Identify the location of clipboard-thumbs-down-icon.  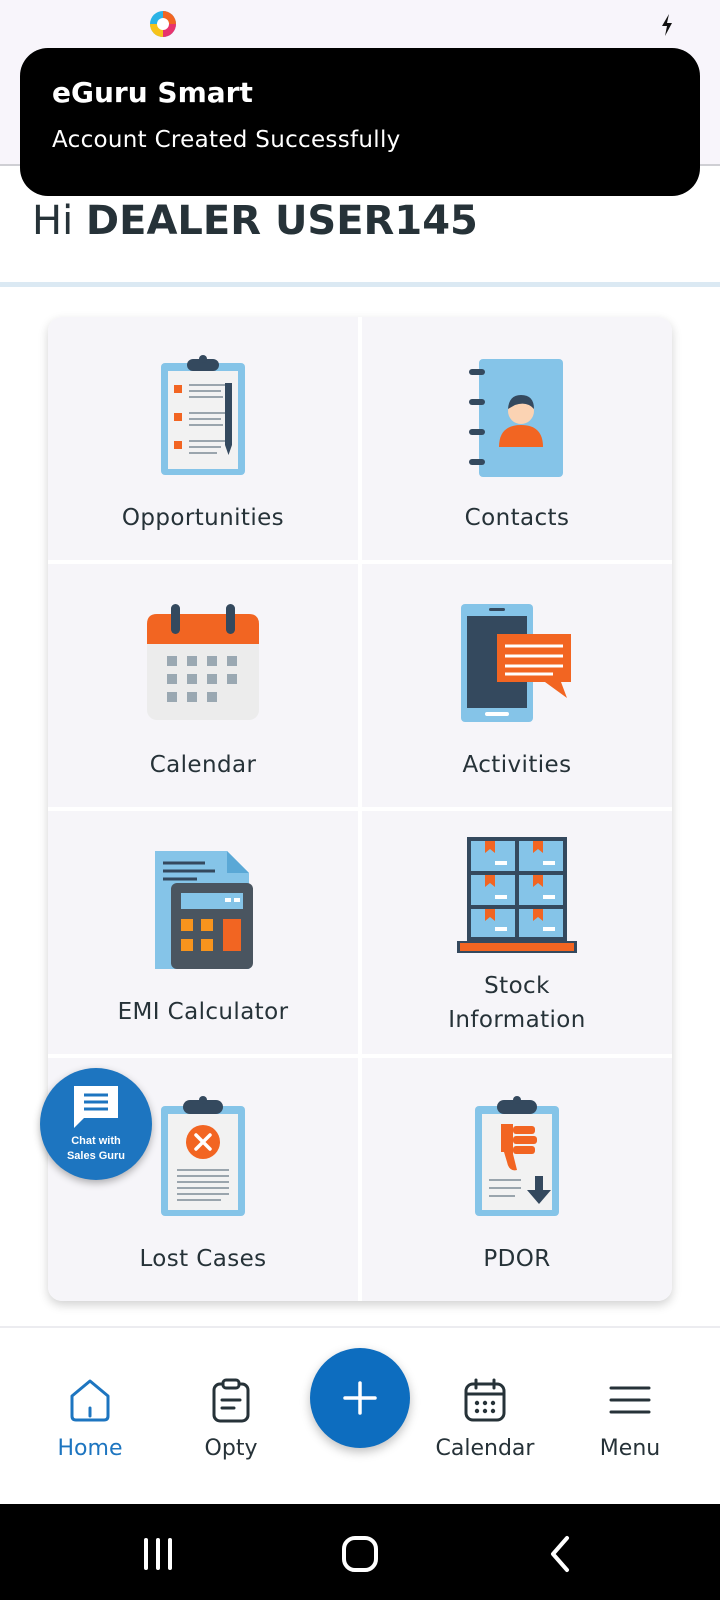
(517, 1156).